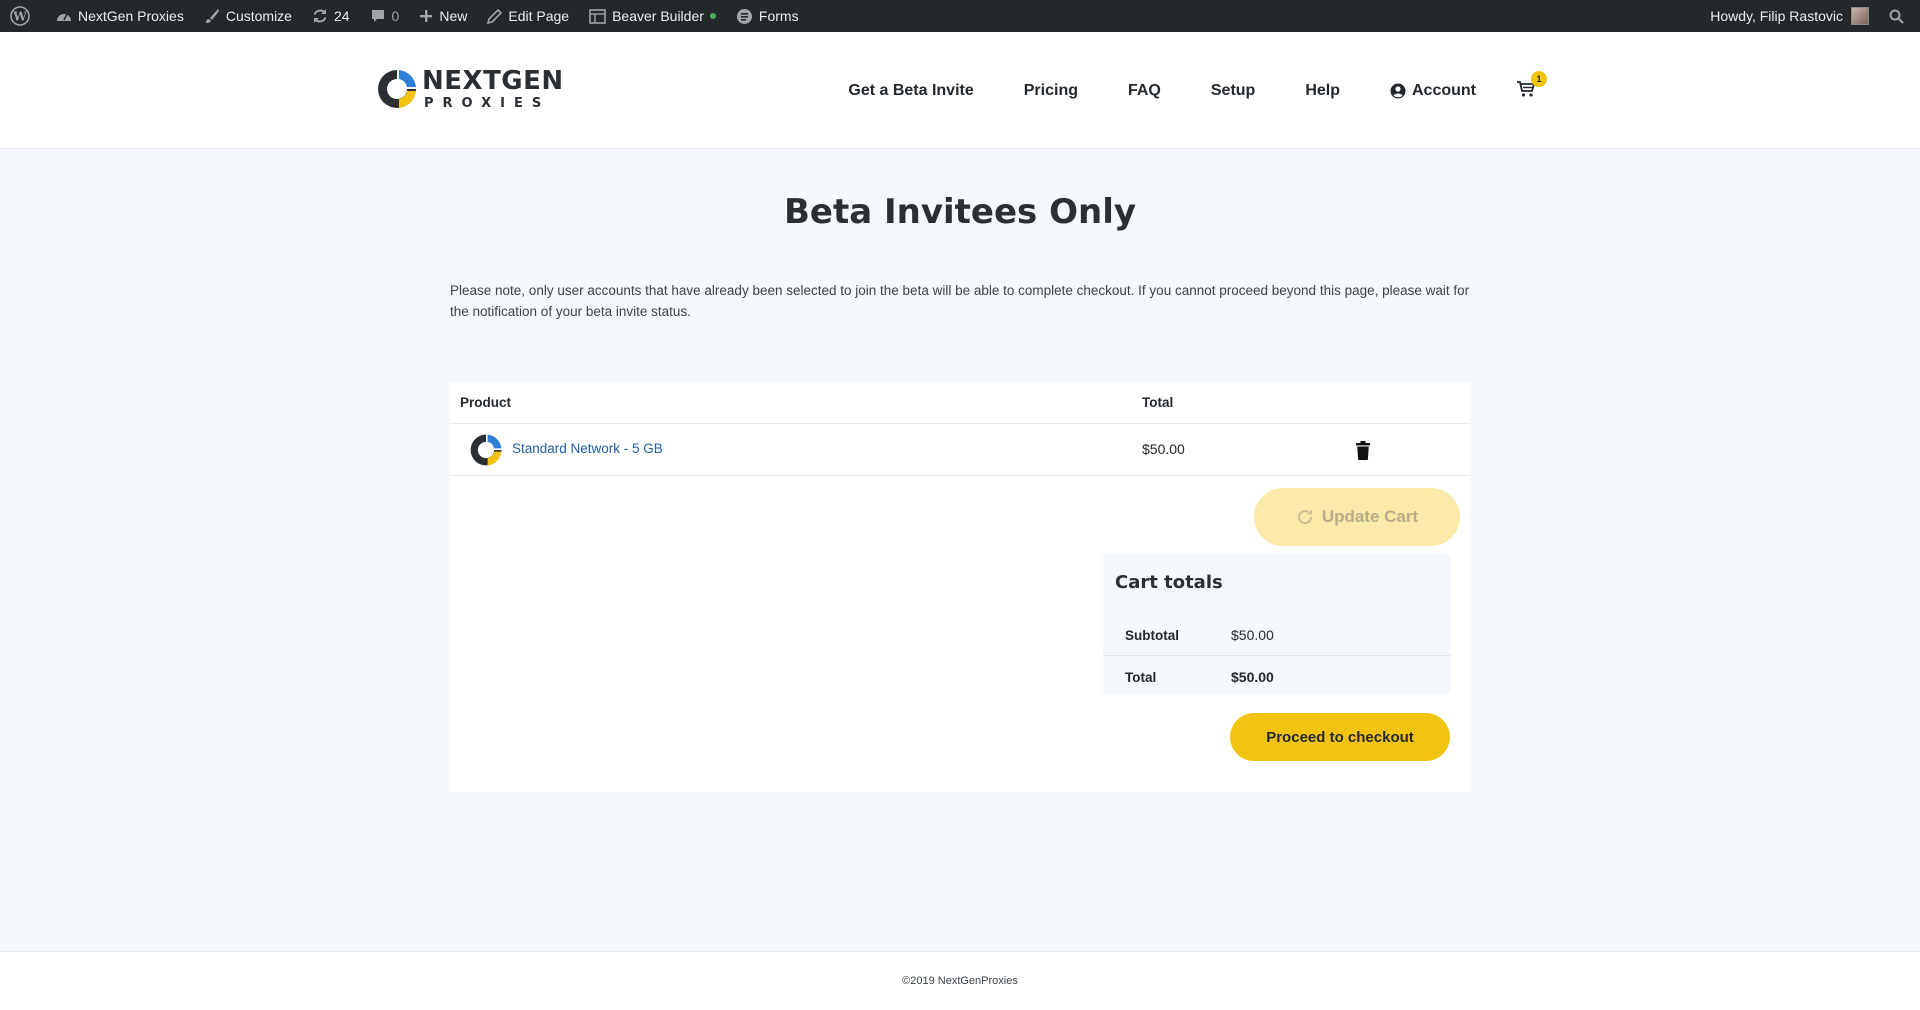  Describe the element at coordinates (1539, 78) in the screenshot. I see `cart-count-badge: 1` at that location.